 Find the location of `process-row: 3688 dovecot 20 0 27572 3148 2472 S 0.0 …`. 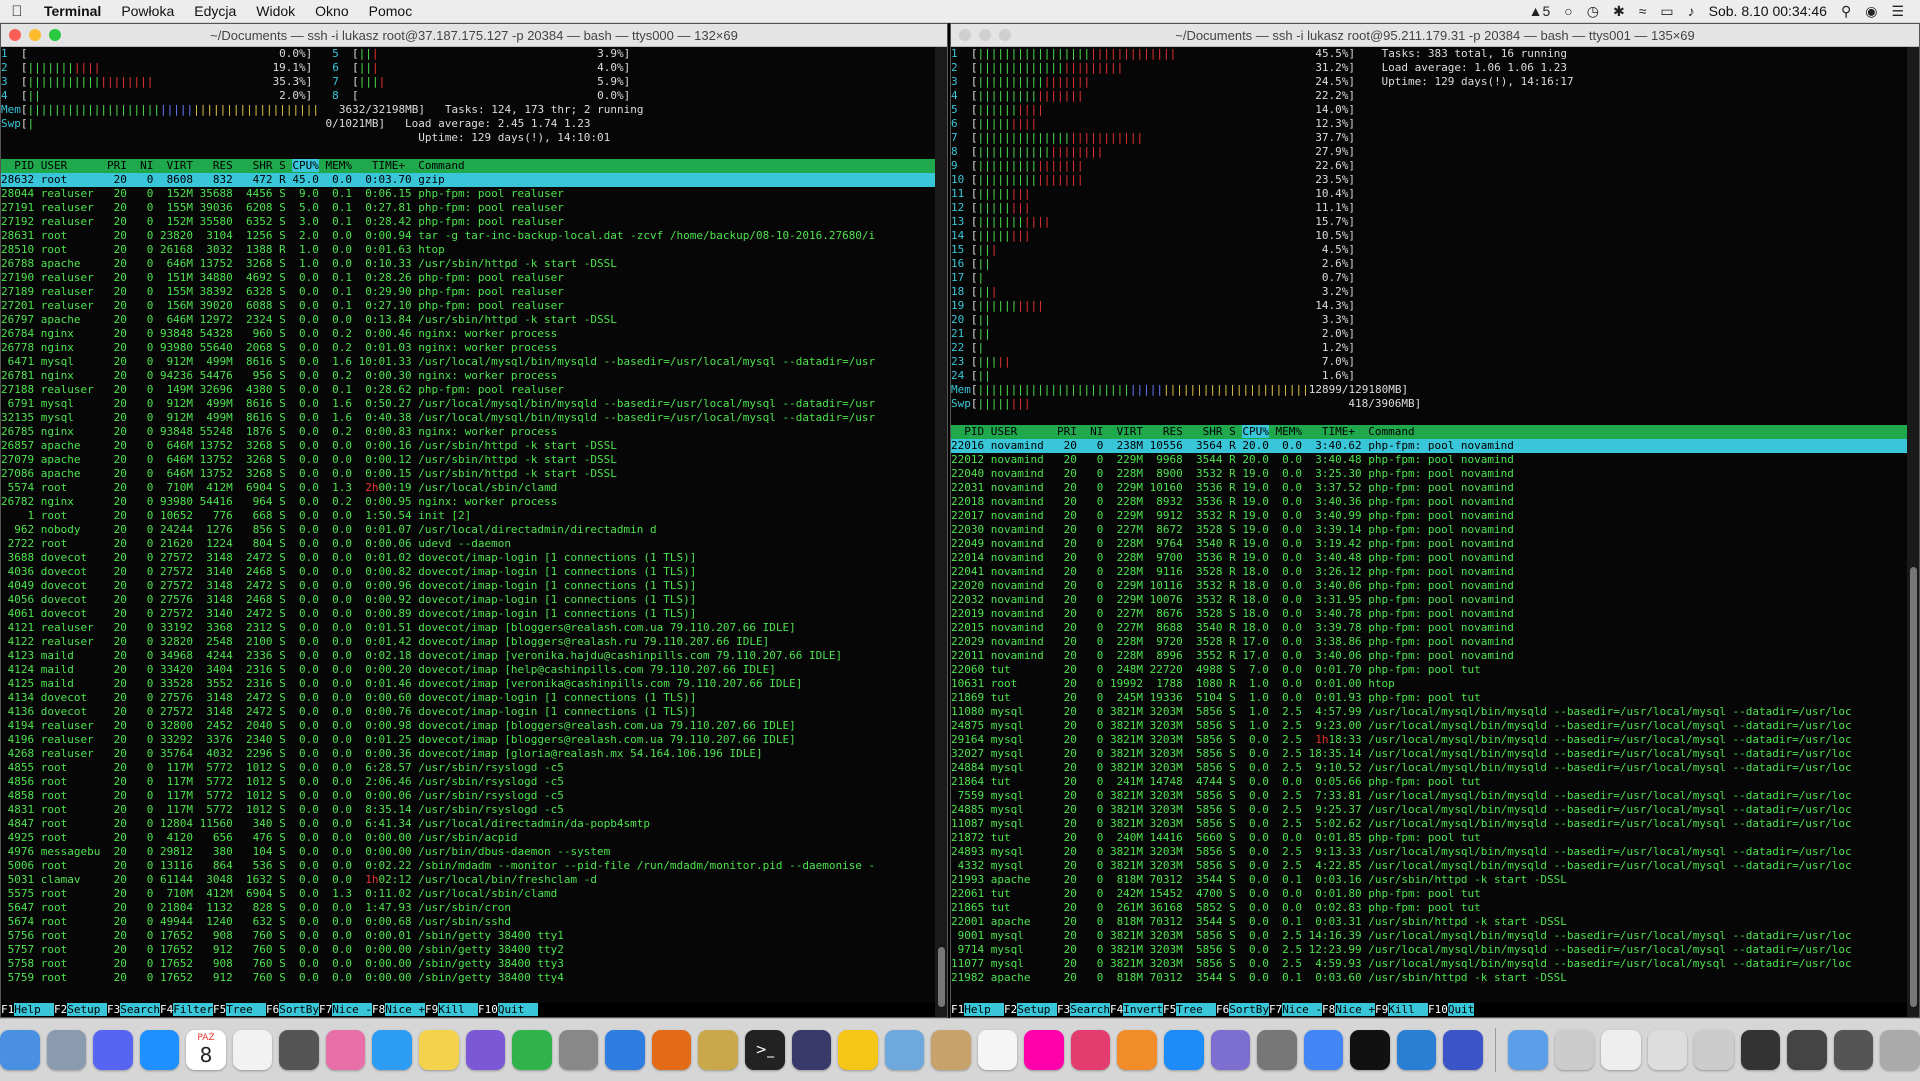

process-row: 3688 dovecot 20 0 27572 3148 2472 S 0.0 … is located at coordinates (468, 558).